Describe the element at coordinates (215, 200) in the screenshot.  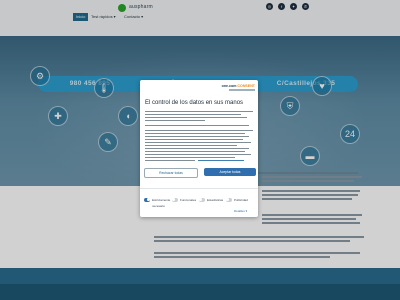
I see `toggle-label: Estadísticas` at that location.